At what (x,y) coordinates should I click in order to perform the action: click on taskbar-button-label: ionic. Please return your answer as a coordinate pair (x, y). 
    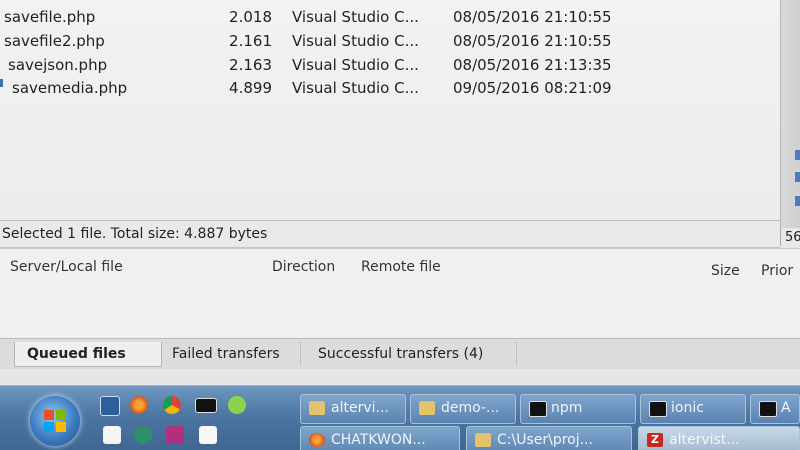
    Looking at the image, I should click on (687, 408).